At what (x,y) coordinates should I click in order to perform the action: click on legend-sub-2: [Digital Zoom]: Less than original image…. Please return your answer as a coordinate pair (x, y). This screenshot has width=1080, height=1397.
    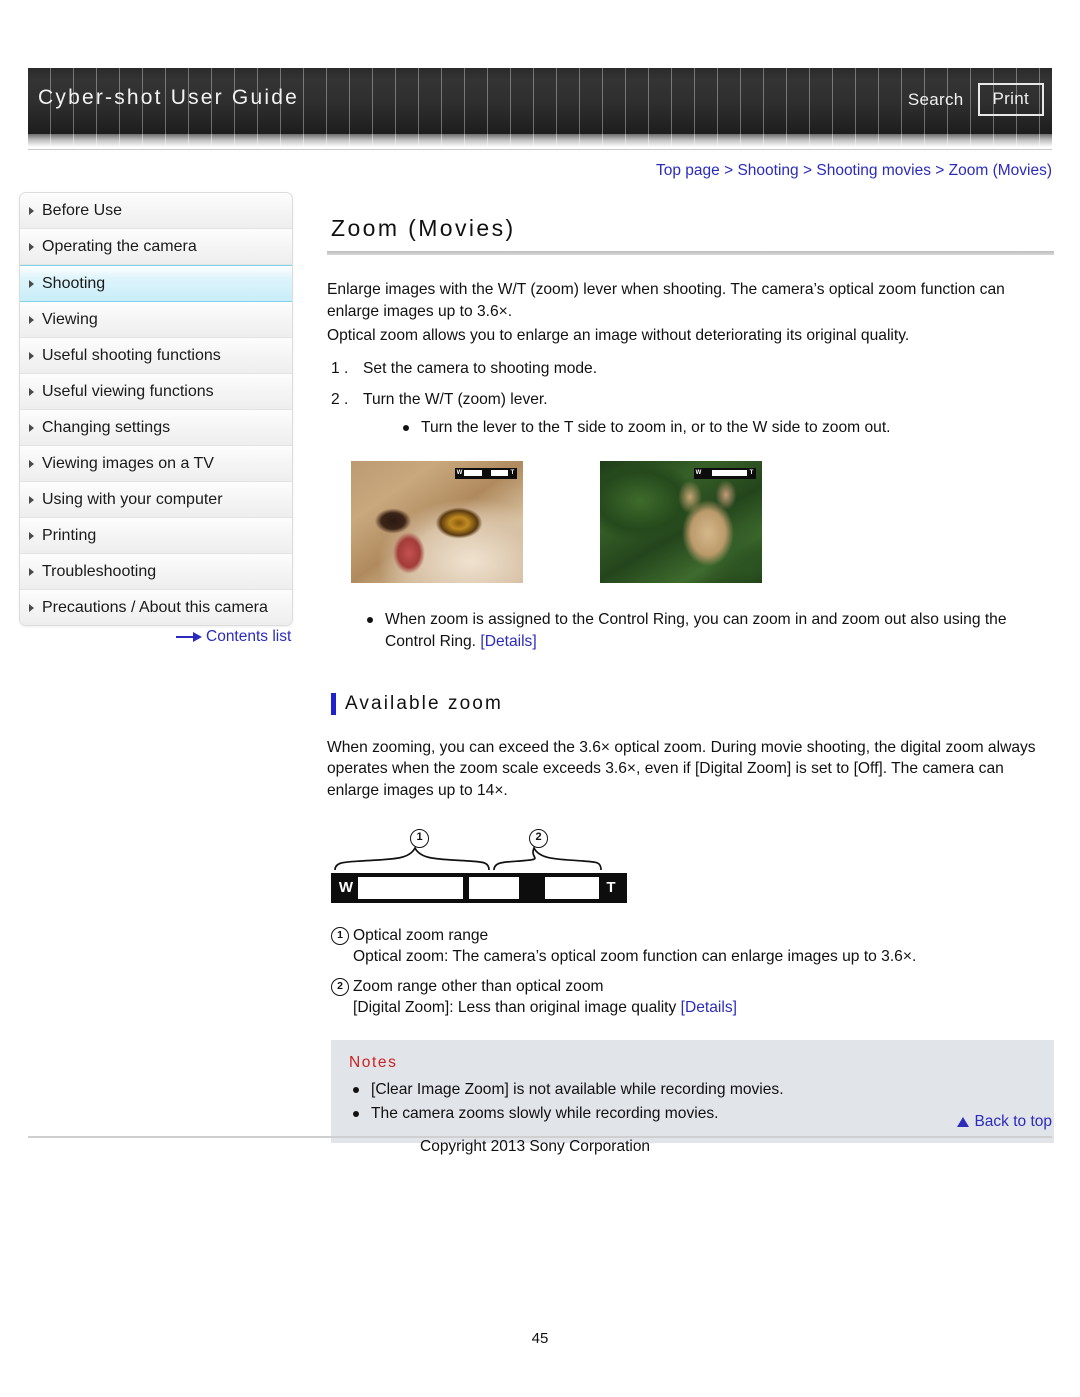
    Looking at the image, I should click on (692, 1007).